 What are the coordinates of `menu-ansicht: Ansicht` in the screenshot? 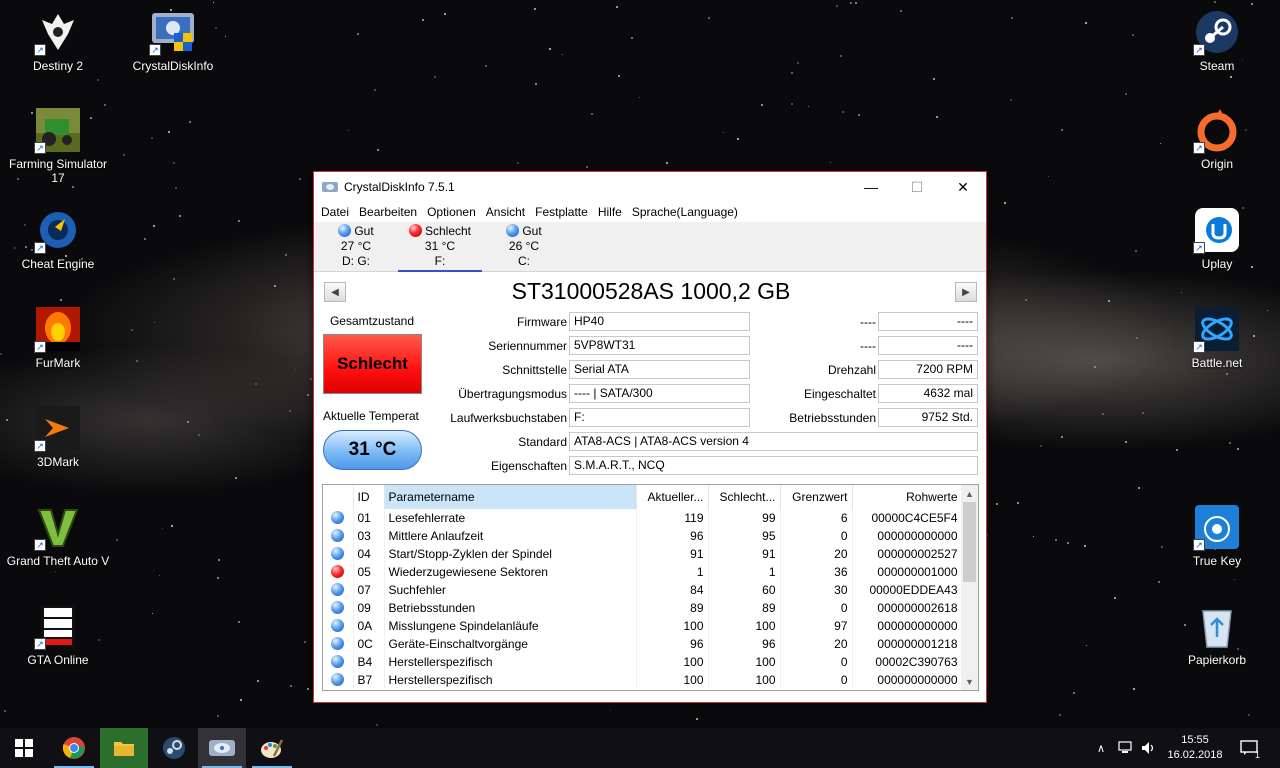 It's located at (505, 212).